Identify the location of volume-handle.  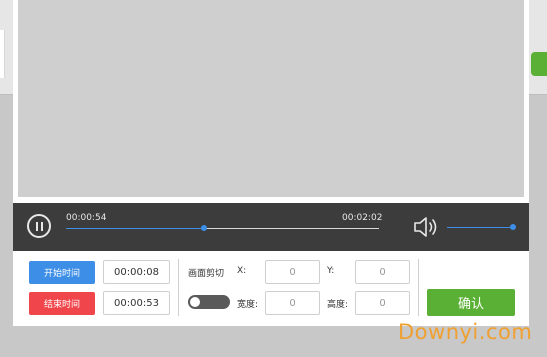
(513, 227).